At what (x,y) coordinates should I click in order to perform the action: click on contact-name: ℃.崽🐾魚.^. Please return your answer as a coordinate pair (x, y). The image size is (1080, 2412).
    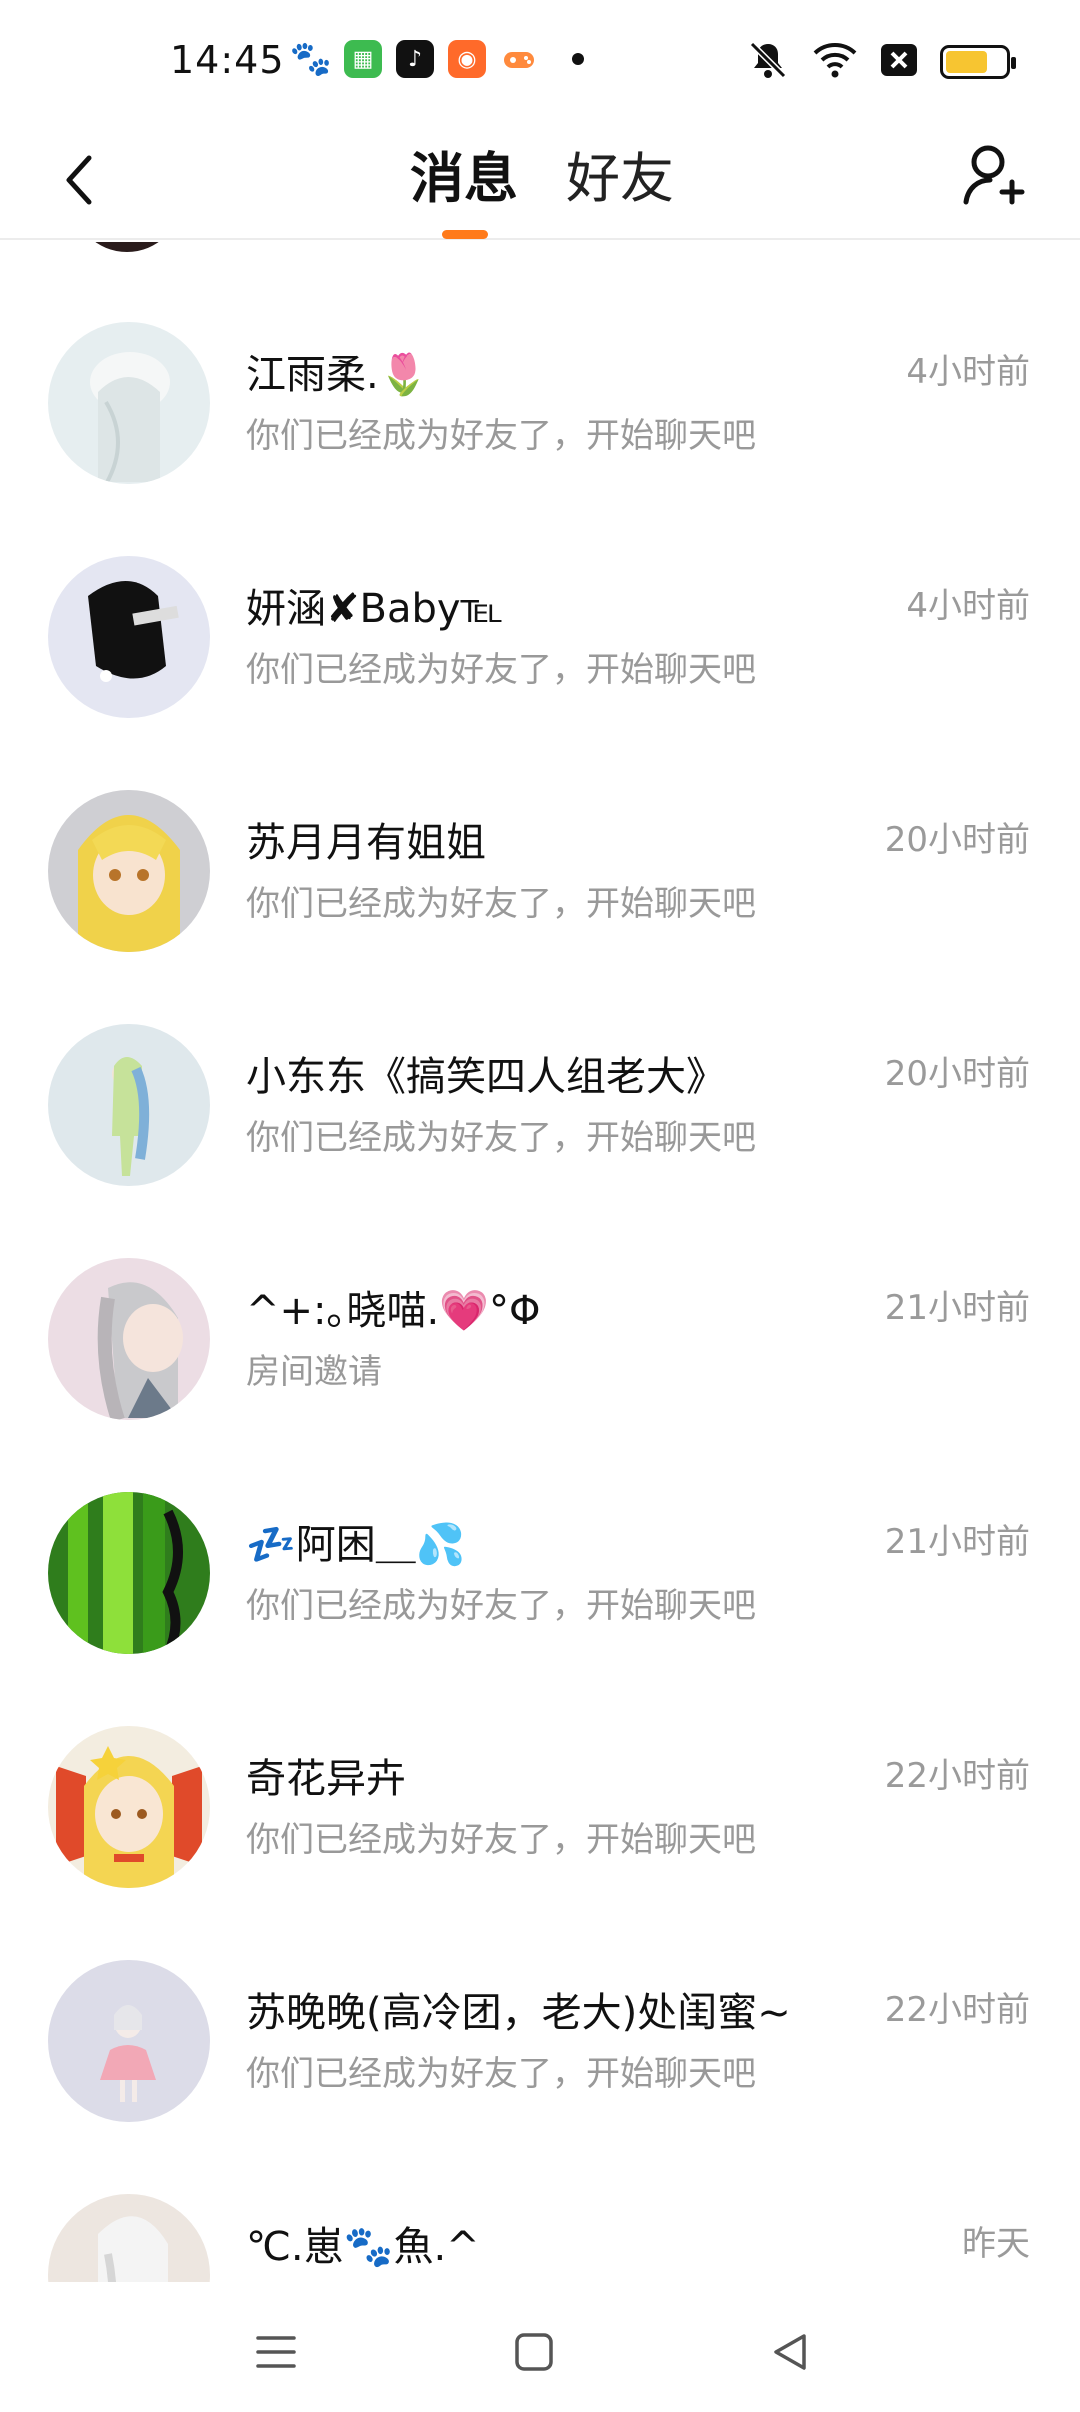
    Looking at the image, I should click on (363, 2247).